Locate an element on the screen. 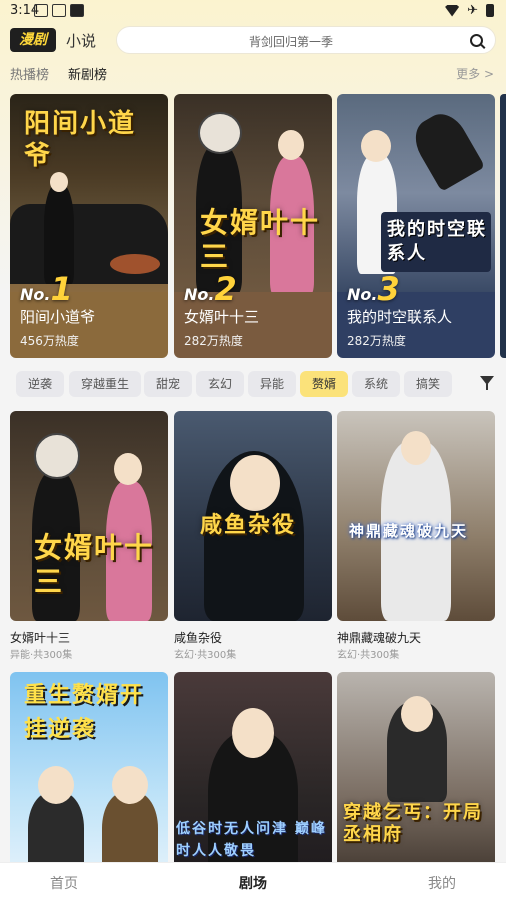 The image size is (506, 900). nav-theater: 剧场 is located at coordinates (253, 883).